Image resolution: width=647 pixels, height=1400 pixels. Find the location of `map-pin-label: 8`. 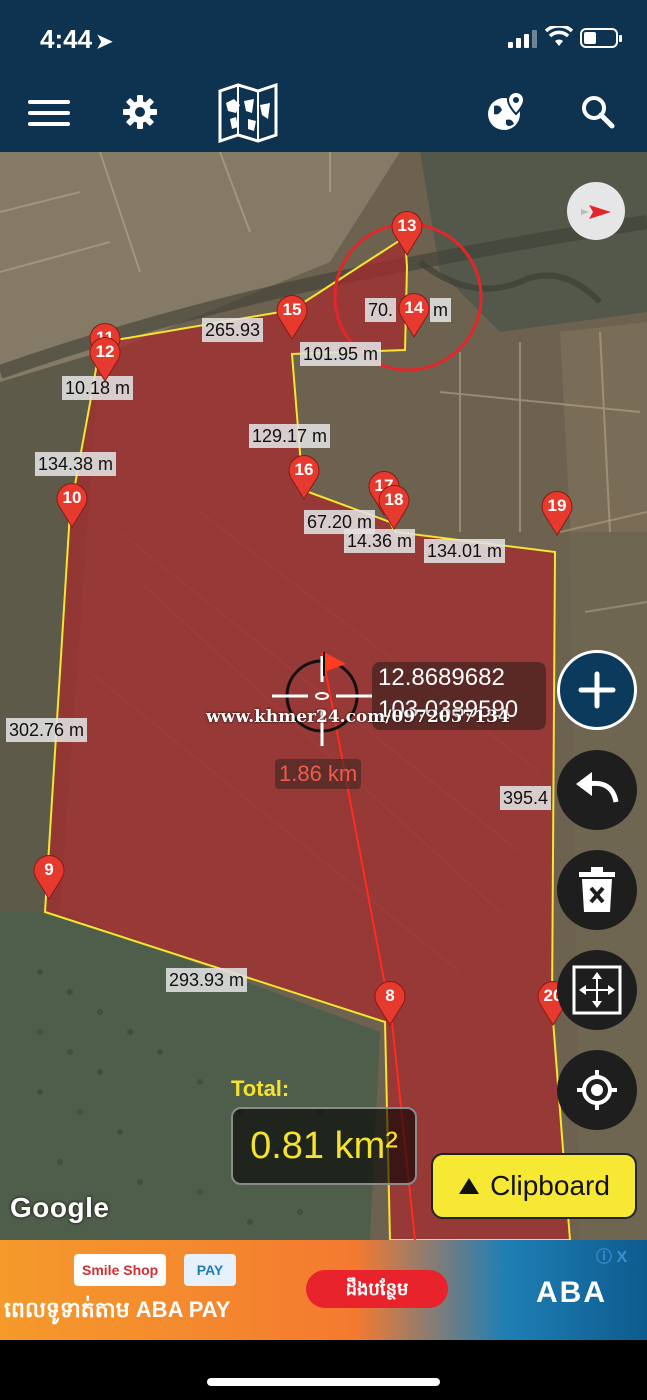

map-pin-label: 8 is located at coordinates (390, 995).